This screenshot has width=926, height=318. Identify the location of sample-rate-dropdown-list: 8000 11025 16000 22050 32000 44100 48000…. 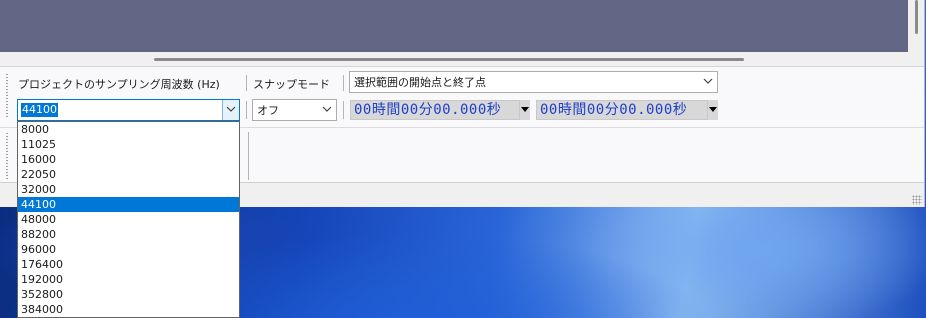
(128, 219).